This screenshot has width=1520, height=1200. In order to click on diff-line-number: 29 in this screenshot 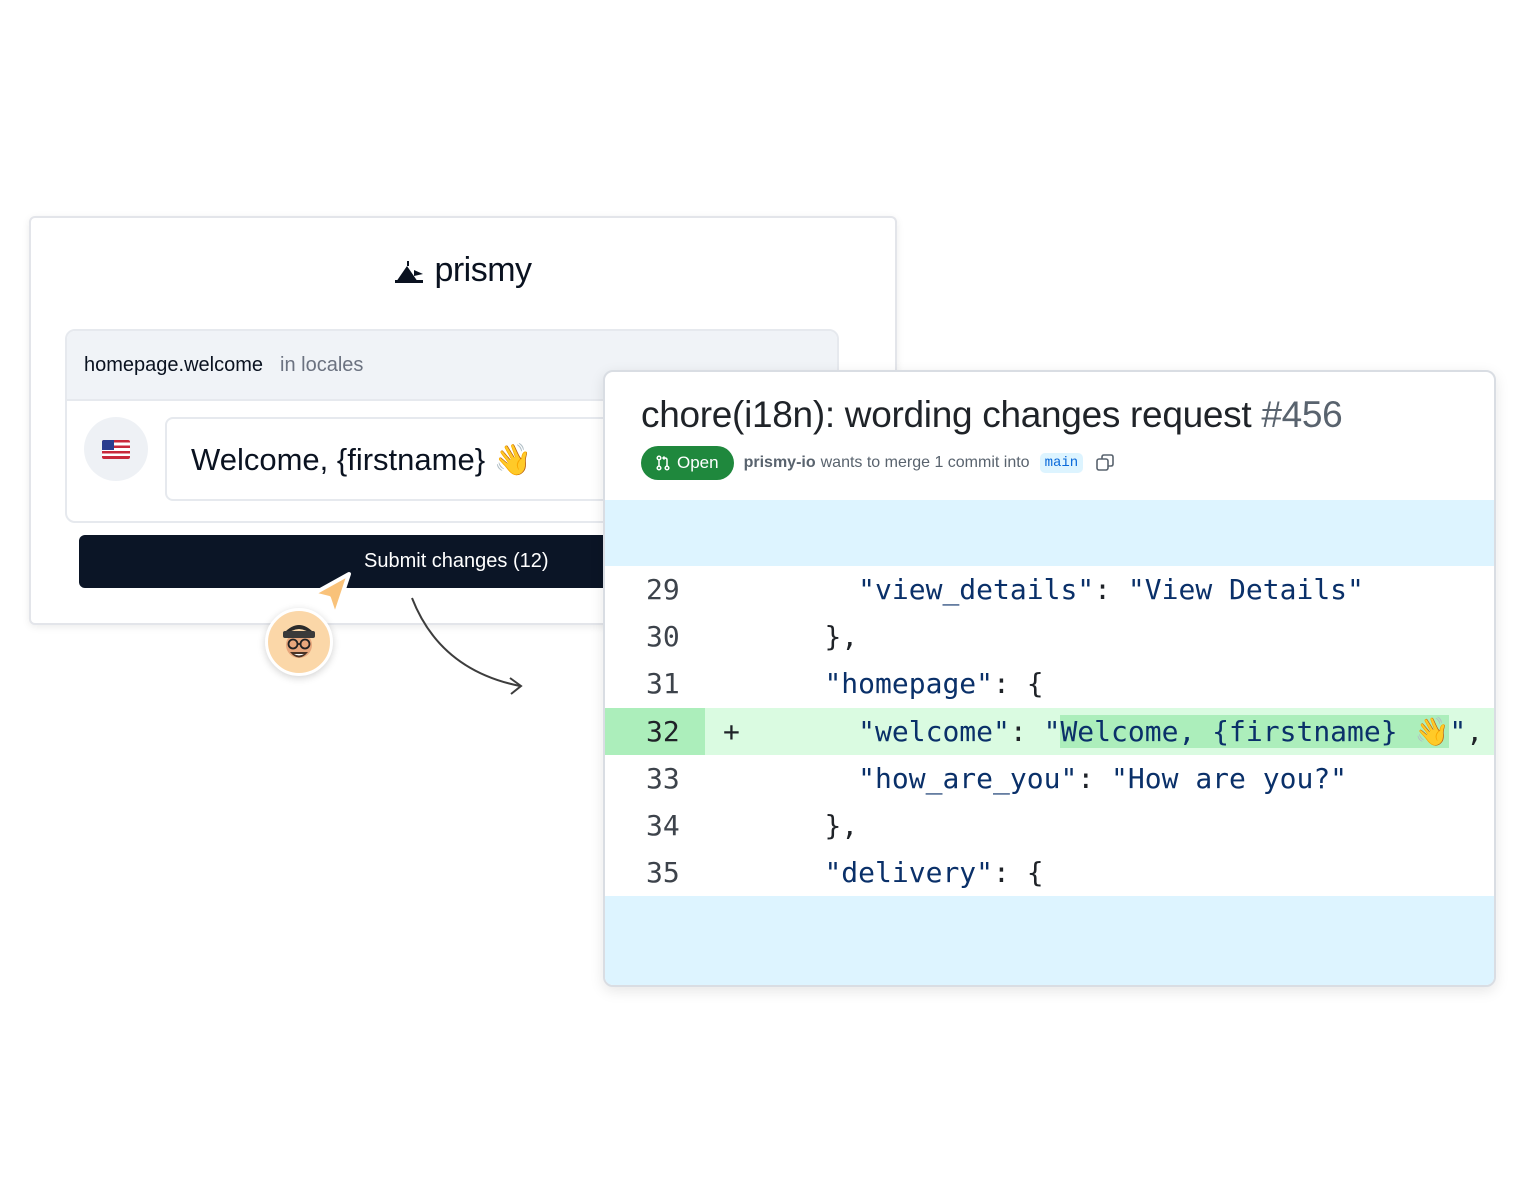, I will do `click(655, 589)`.